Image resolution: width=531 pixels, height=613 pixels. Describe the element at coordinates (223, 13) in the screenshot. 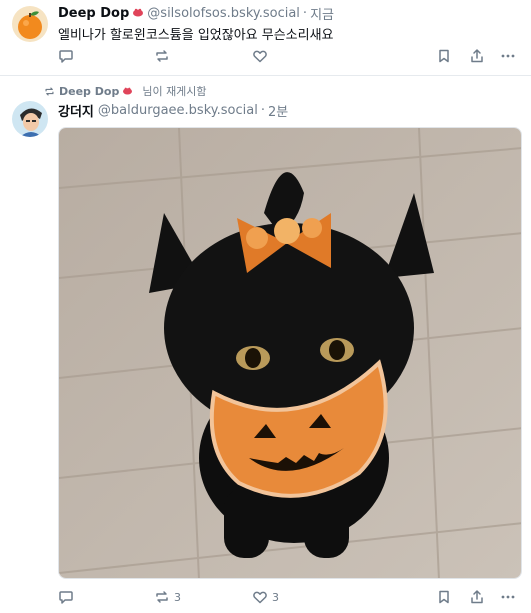

I see `author-handle: @silsolofsos.bsky.social` at that location.